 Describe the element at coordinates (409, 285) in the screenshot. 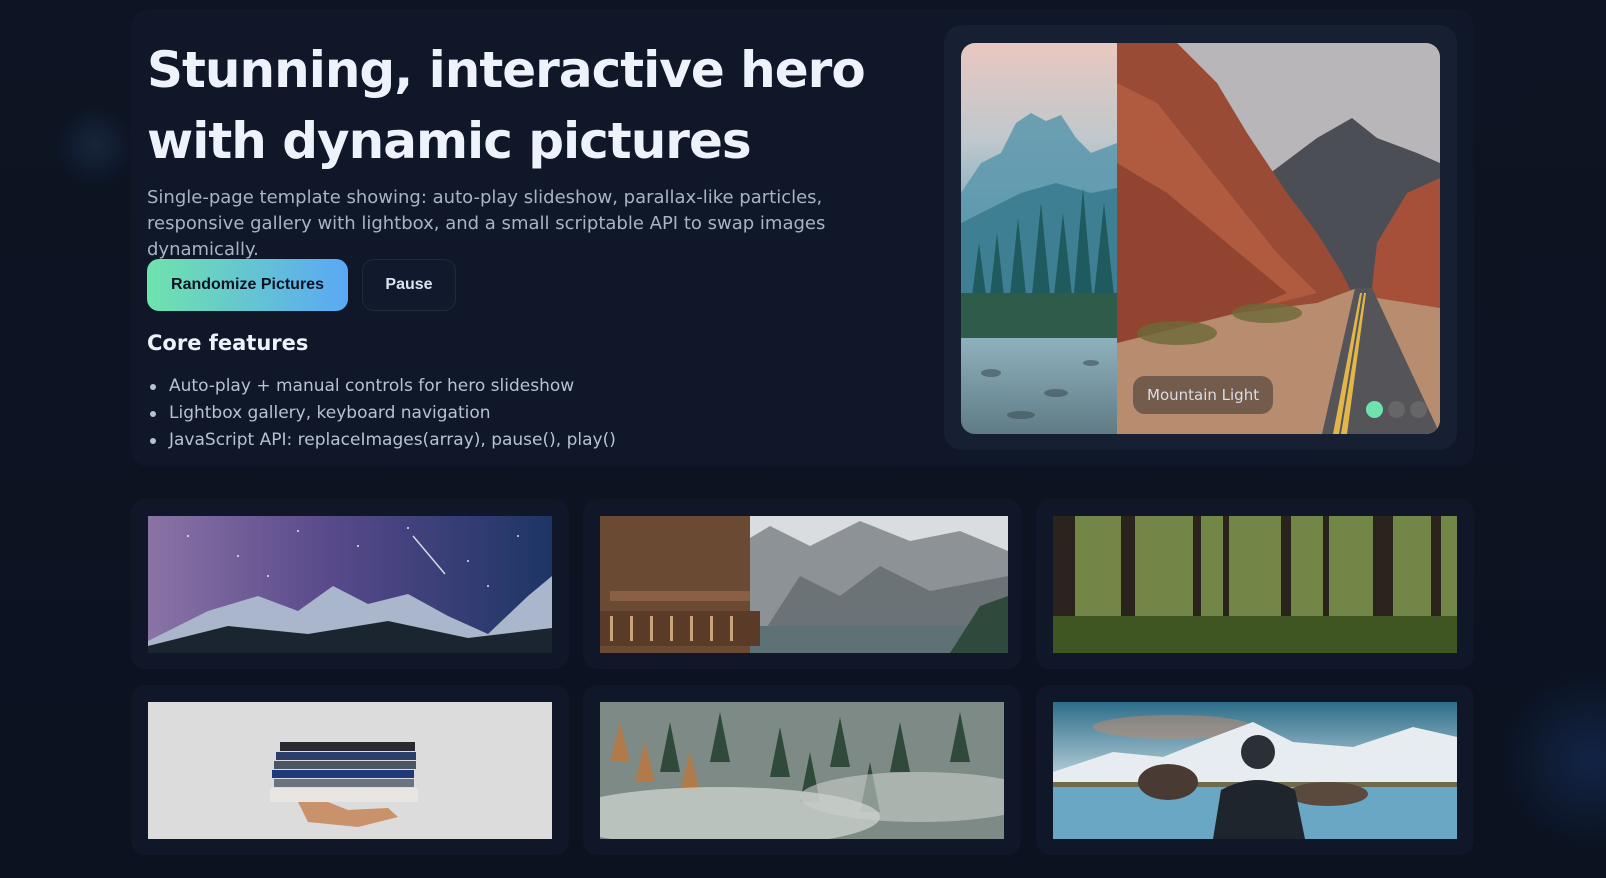

I see `pause-button: Pause` at that location.